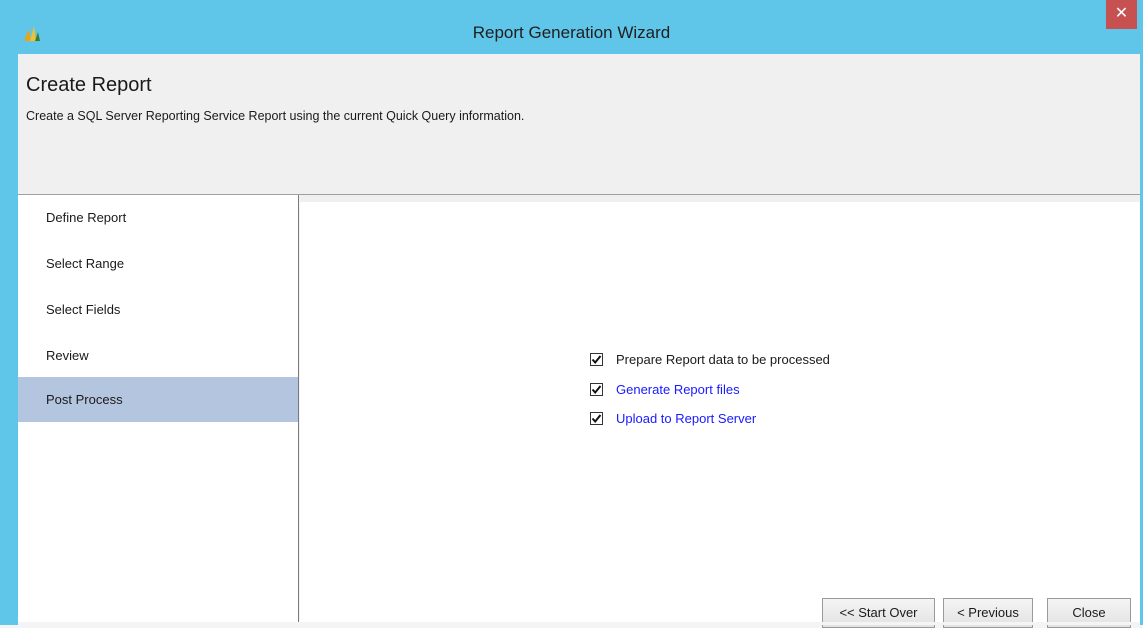 The height and width of the screenshot is (628, 1143). I want to click on nav-item-label: Select Range, so click(85, 263).